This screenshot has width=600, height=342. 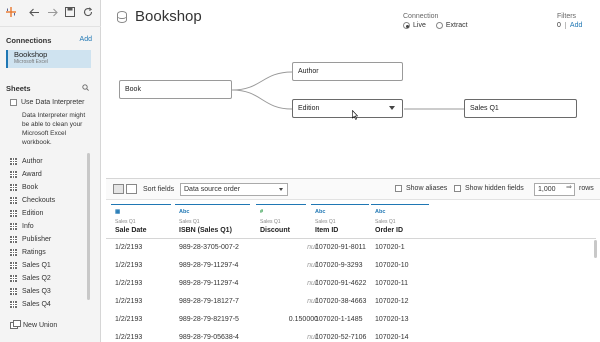 What do you see at coordinates (569, 187) in the screenshot?
I see `arrow-right-icon: ⇒` at bounding box center [569, 187].